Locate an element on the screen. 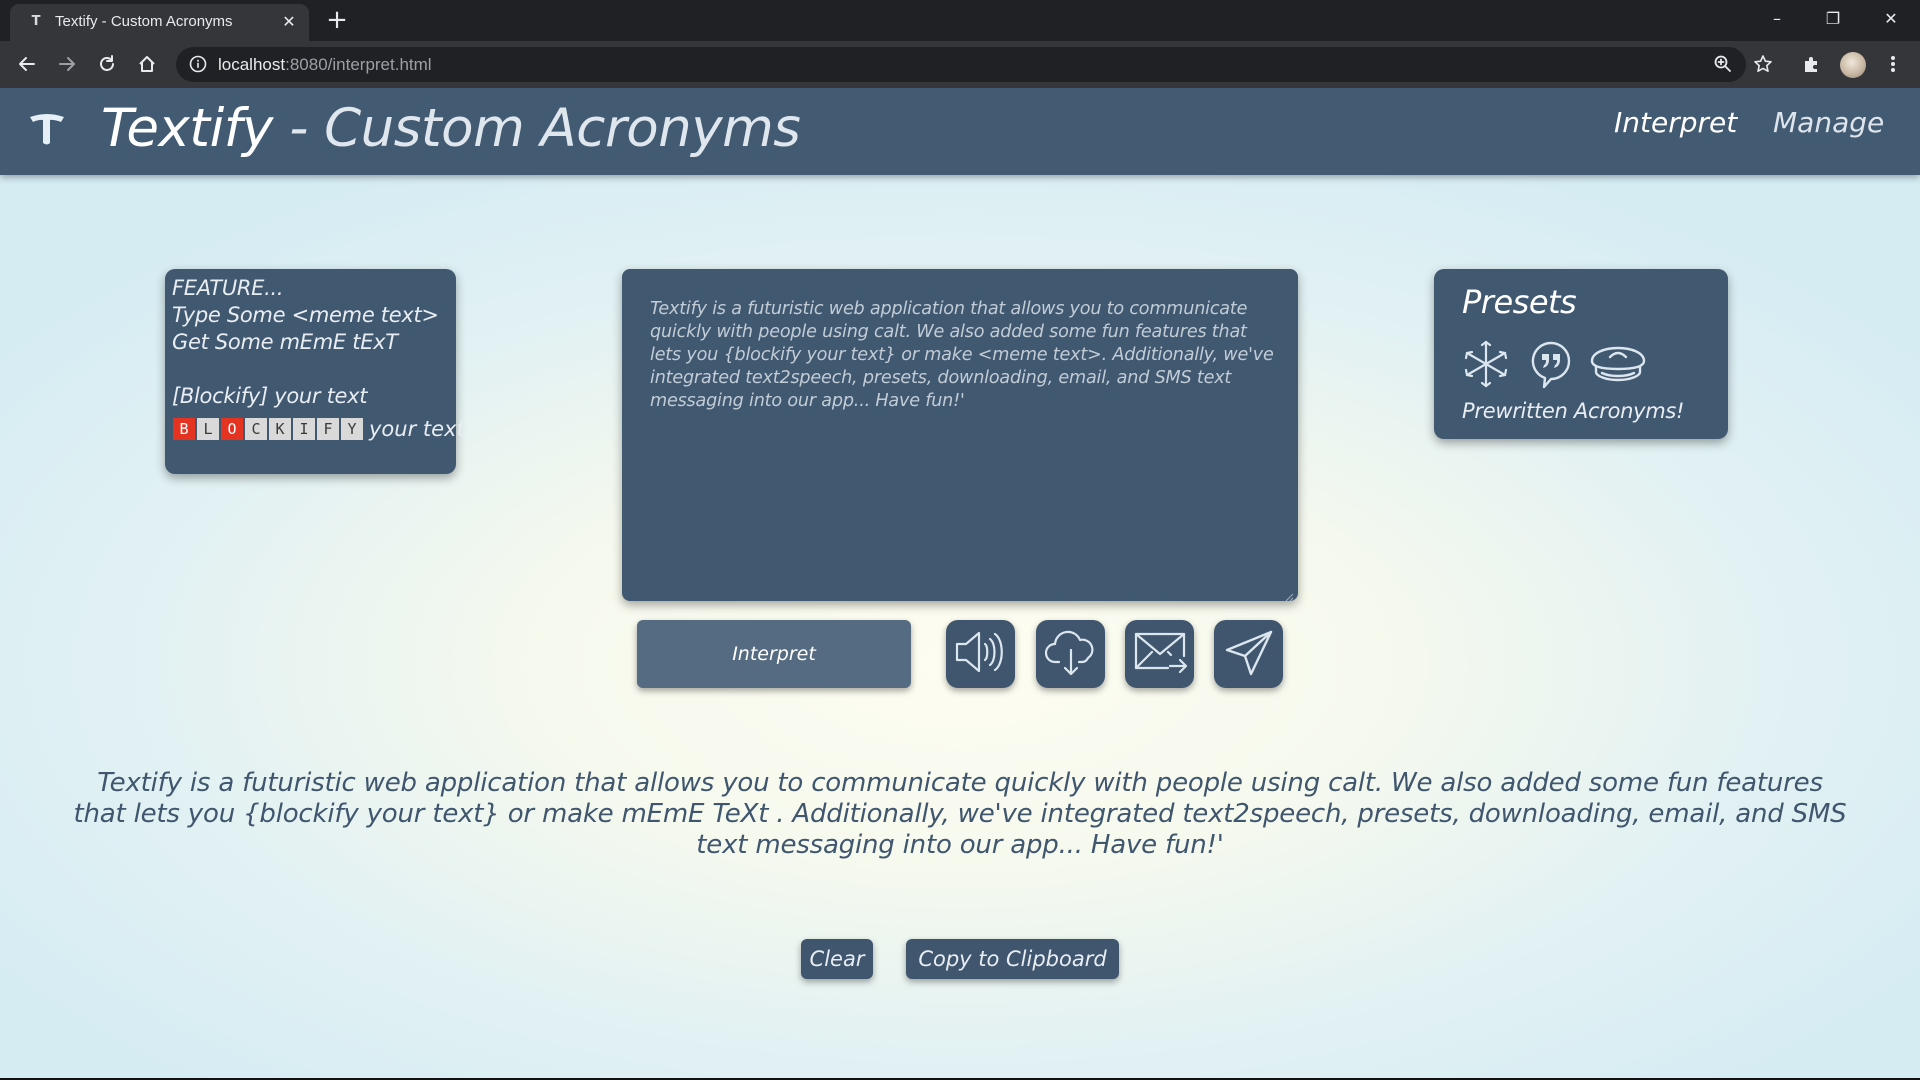  nav-manage-link: Manage is located at coordinates (1828, 122).